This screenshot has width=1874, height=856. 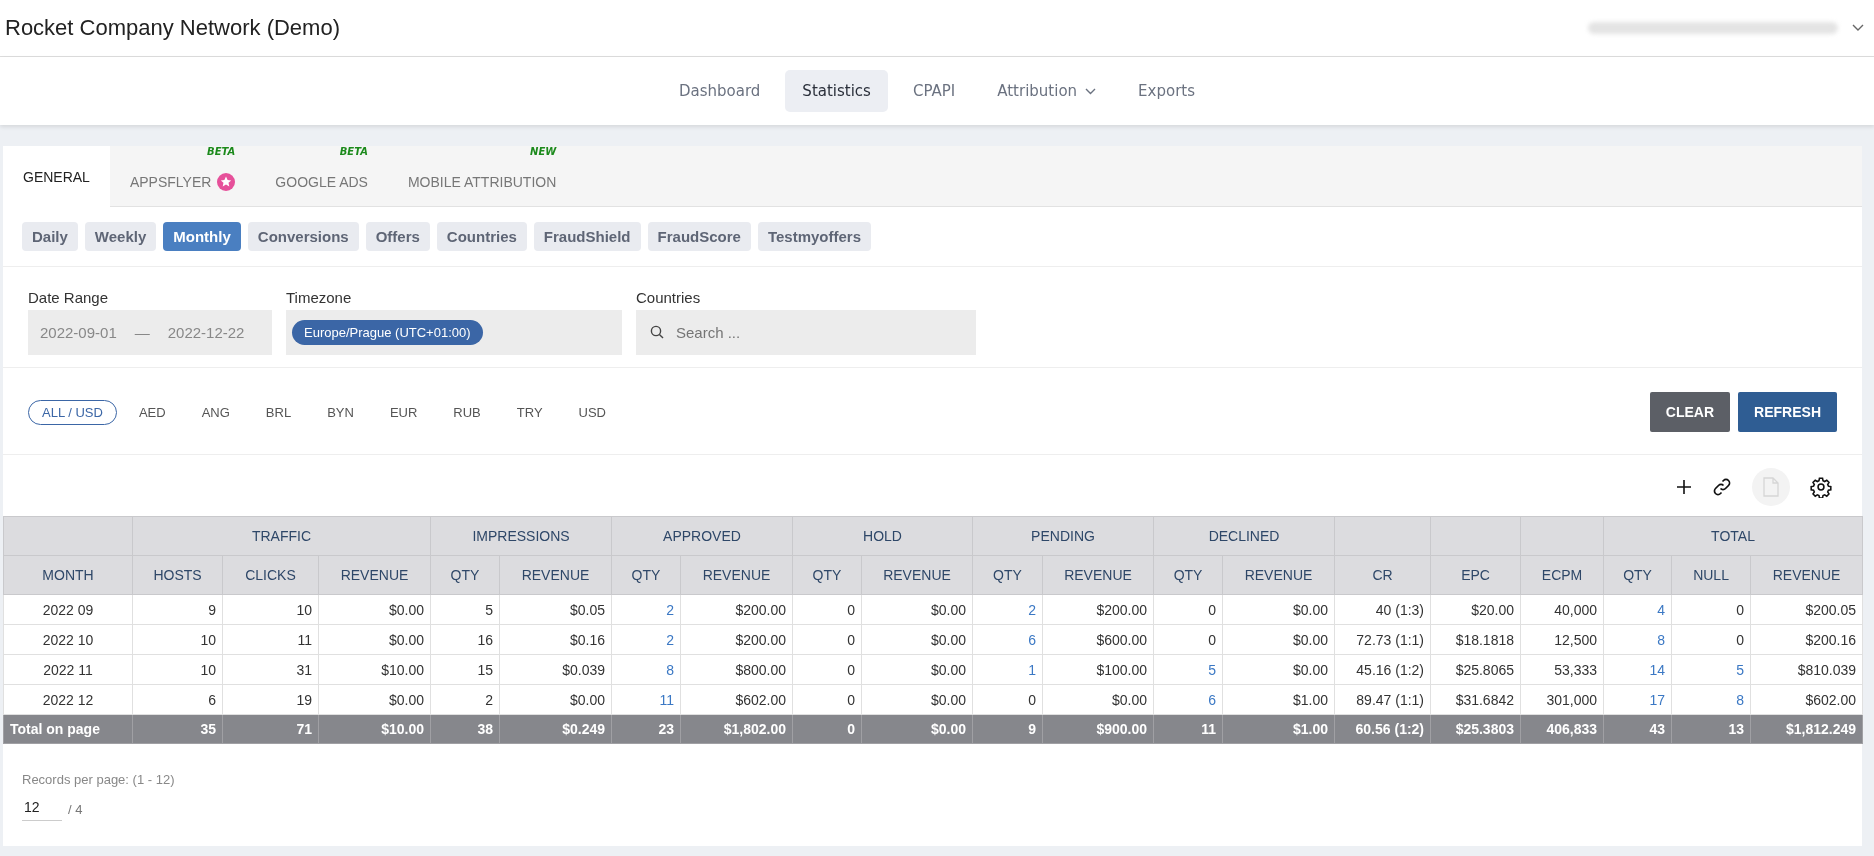 I want to click on currency-filter: BRL, so click(x=278, y=412).